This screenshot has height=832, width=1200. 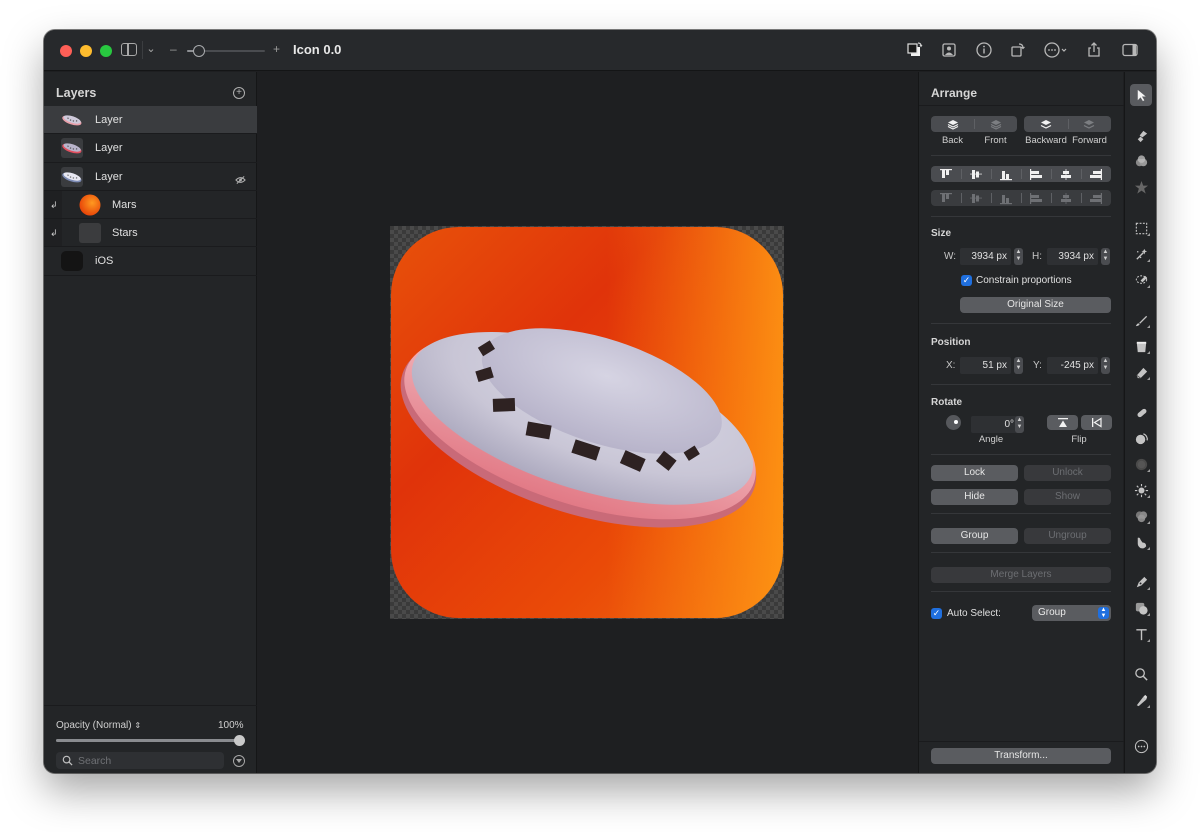 I want to click on tool-lasso-select, so click(x=1141, y=280).